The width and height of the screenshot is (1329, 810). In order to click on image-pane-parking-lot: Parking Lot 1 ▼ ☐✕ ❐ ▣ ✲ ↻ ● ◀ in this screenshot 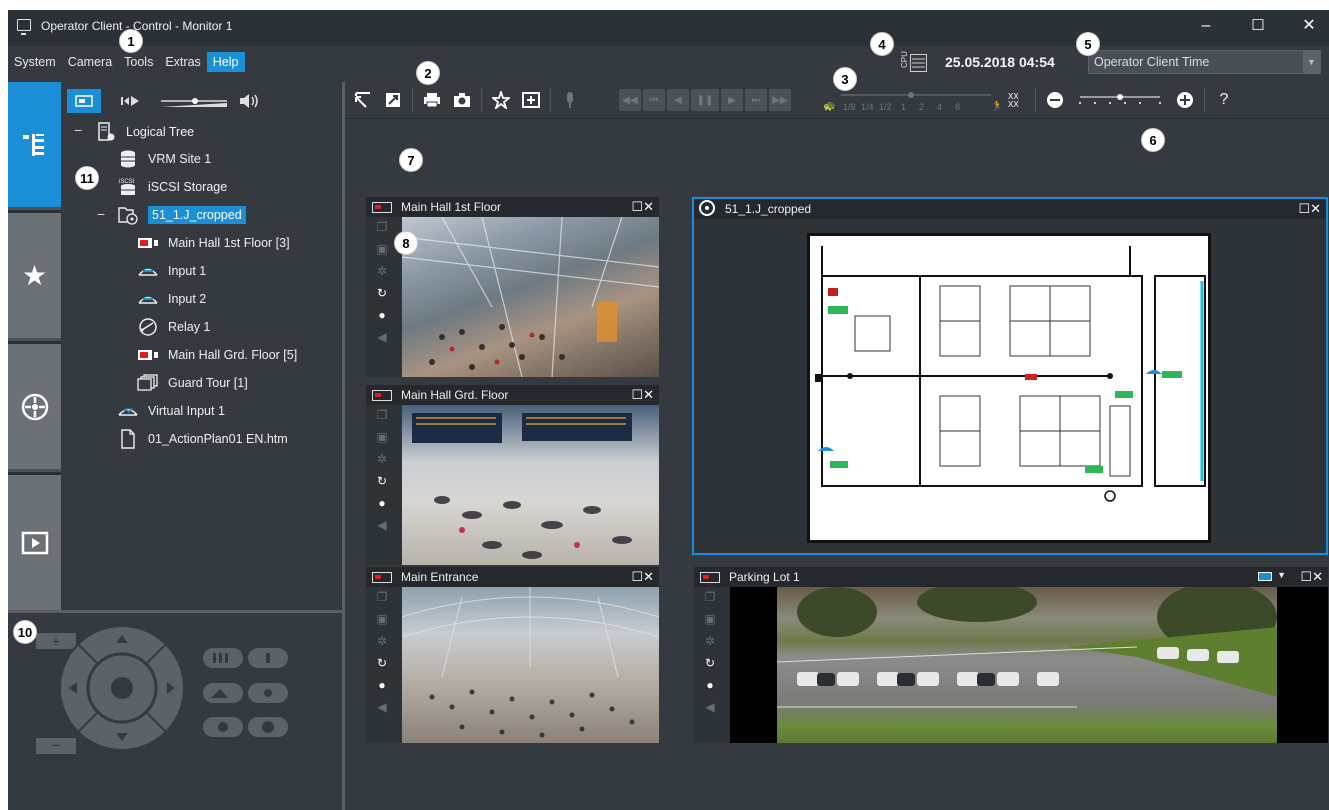, I will do `click(1011, 655)`.